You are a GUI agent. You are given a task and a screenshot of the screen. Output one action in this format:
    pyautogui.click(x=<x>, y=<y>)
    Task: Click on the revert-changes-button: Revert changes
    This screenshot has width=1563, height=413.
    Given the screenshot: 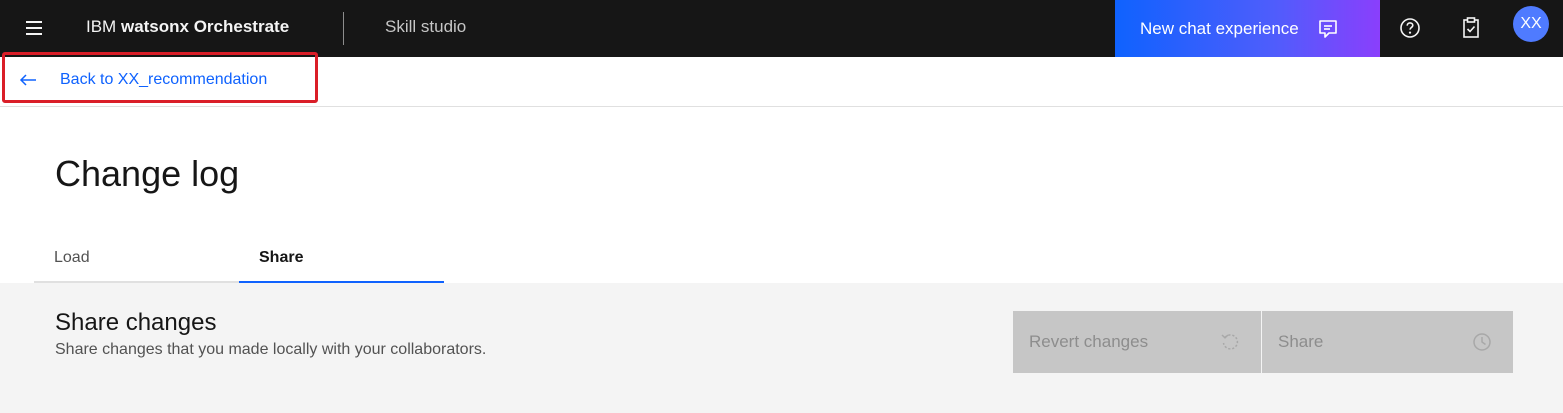 What is the action you would take?
    pyautogui.click(x=1137, y=342)
    